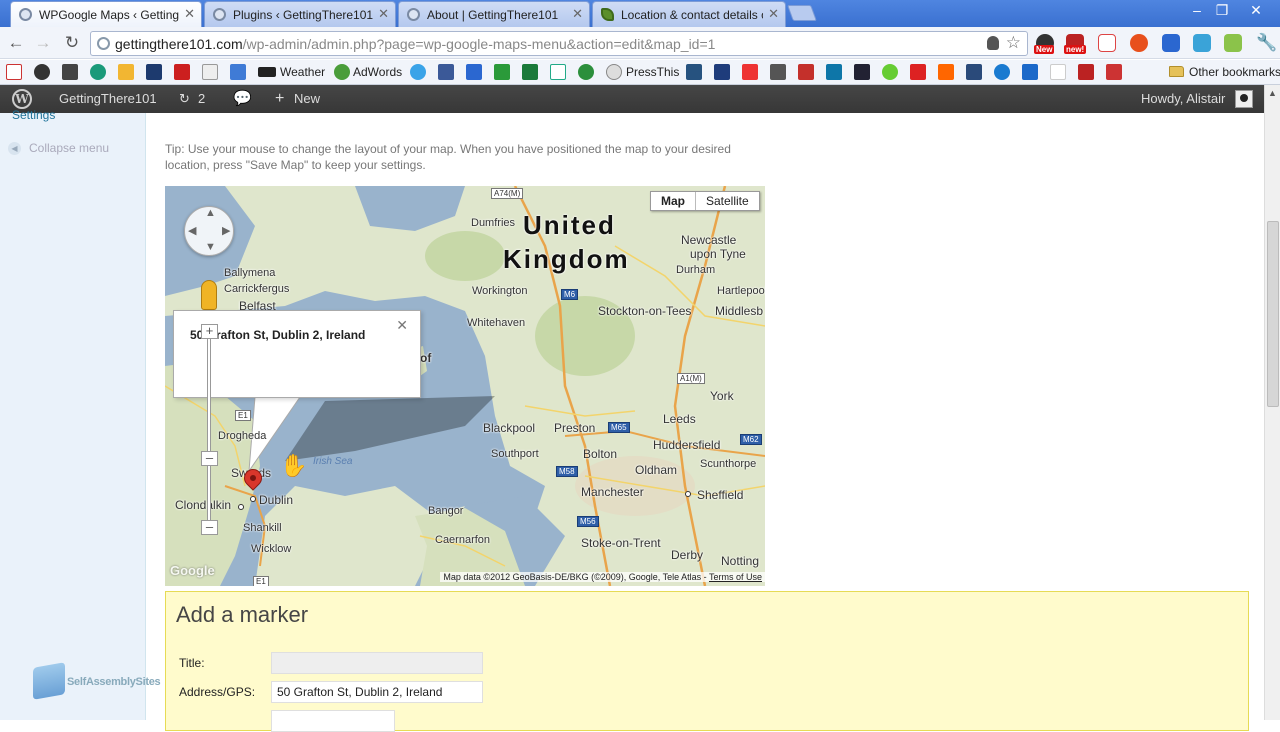 The width and height of the screenshot is (1280, 732). Describe the element at coordinates (279, 99) in the screenshot. I see `plus-icon: +` at that location.